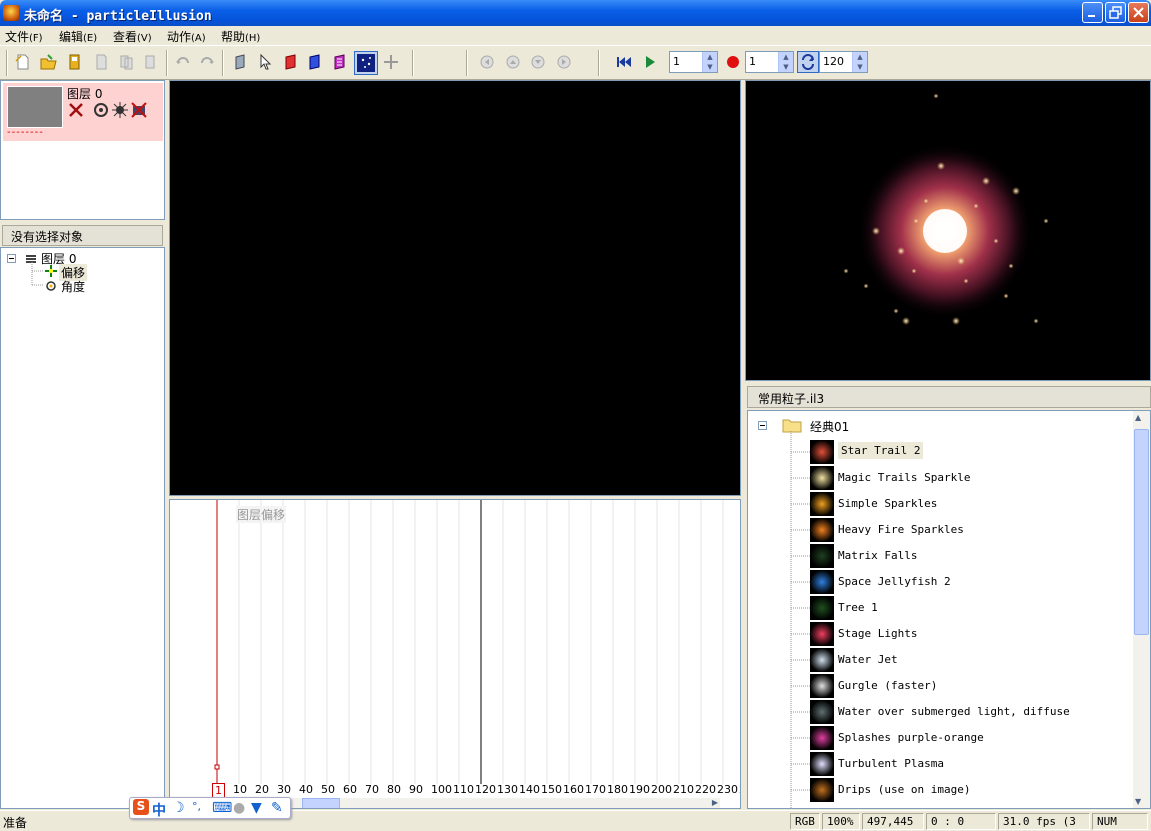 The width and height of the screenshot is (1151, 831). Describe the element at coordinates (833, 61) in the screenshot. I see `loop-value: 120` at that location.